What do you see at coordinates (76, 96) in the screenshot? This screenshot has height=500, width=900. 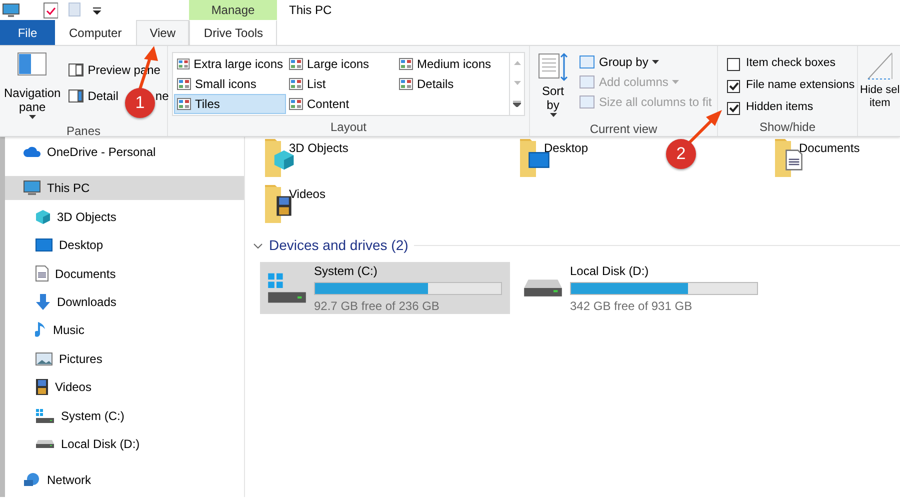 I see `details-pane-icon` at bounding box center [76, 96].